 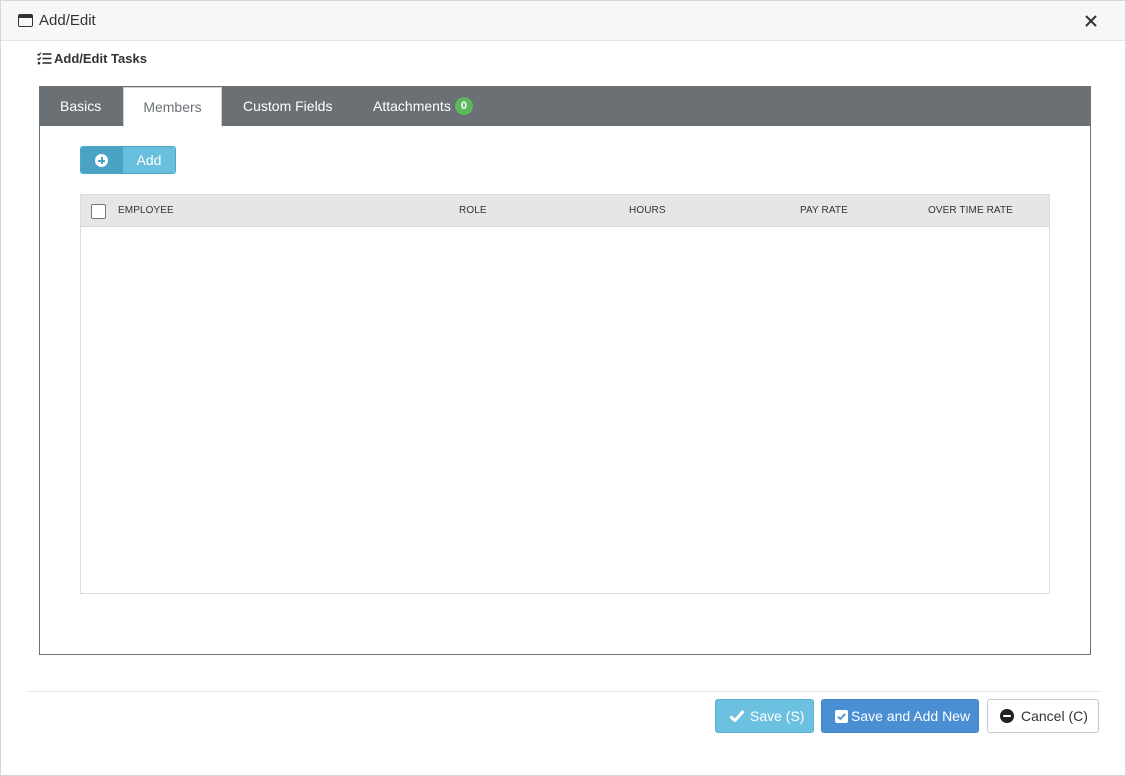 I want to click on tab-label: Members, so click(x=172, y=107).